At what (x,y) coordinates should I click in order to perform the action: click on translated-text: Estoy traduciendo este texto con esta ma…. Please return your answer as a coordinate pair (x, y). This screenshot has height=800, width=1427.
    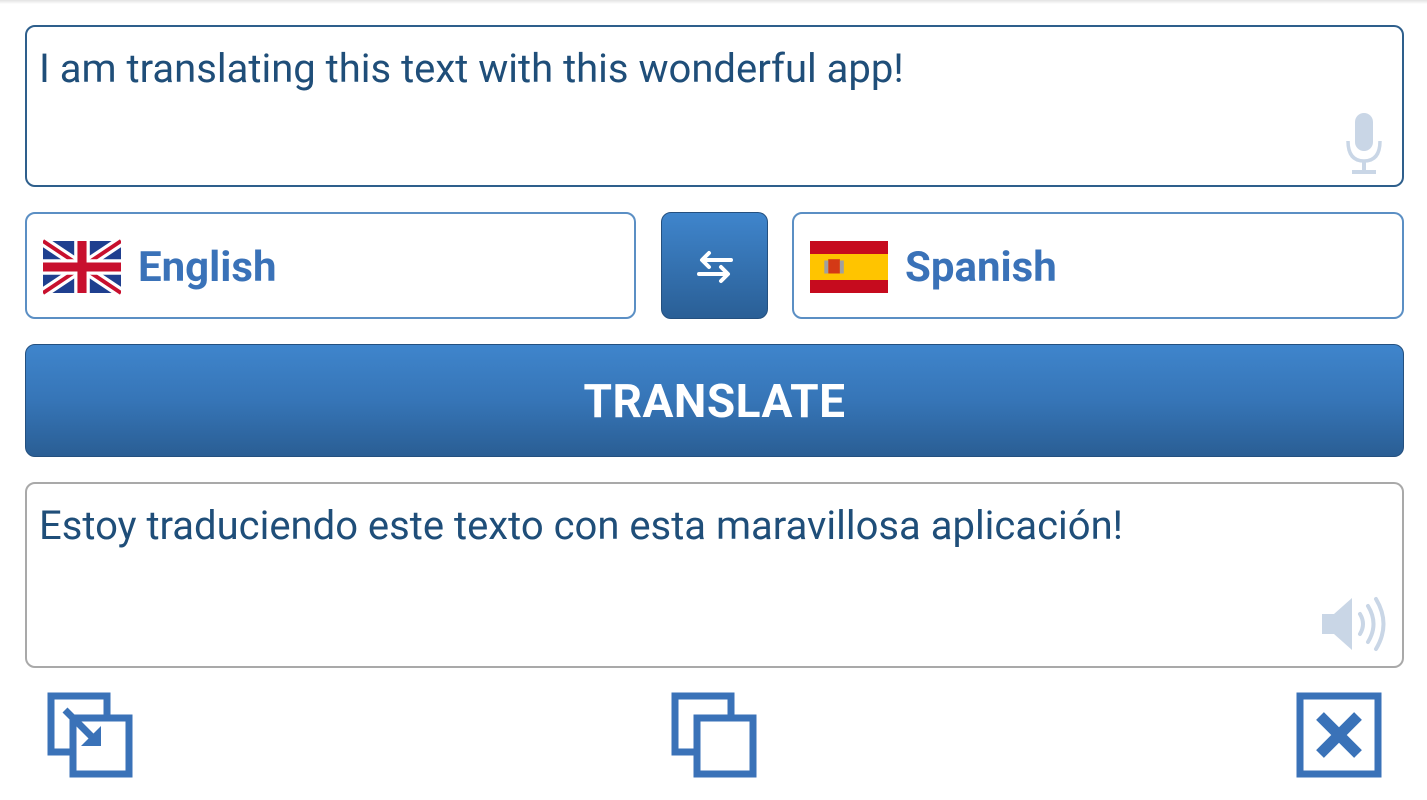
    Looking at the image, I should click on (581, 525).